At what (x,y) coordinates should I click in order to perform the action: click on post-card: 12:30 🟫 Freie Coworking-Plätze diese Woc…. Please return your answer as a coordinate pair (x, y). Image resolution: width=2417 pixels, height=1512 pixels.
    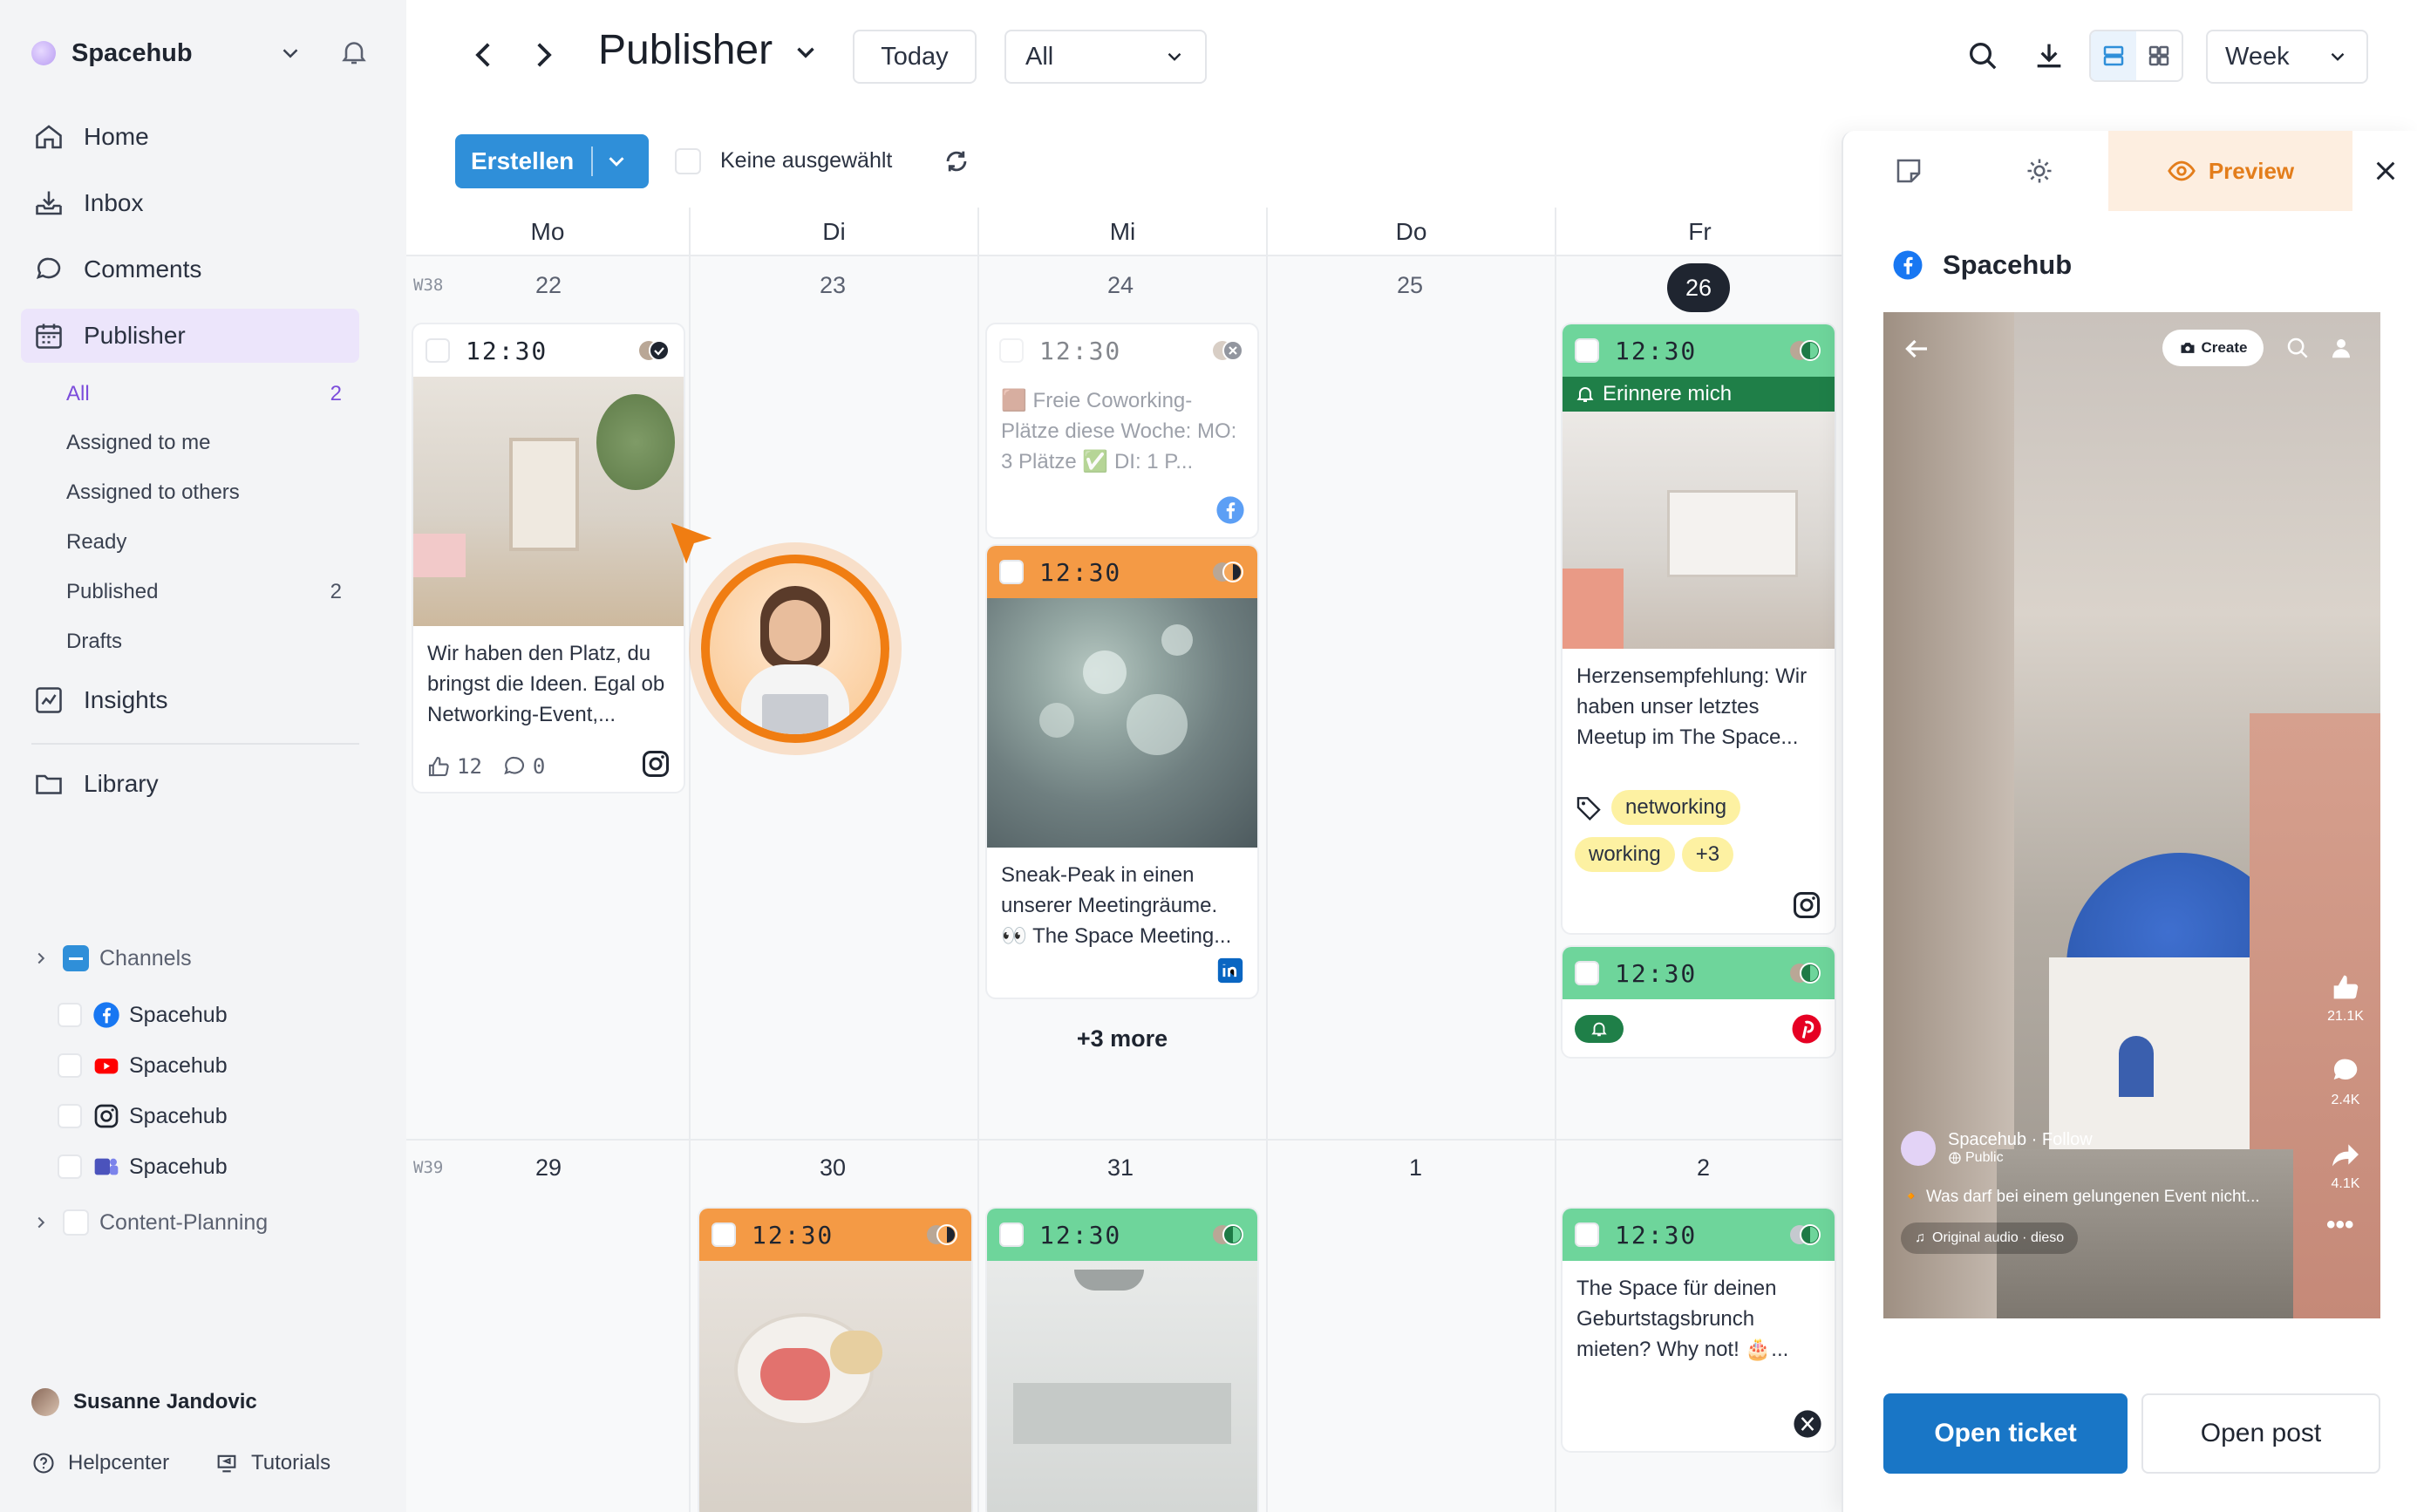
    Looking at the image, I should click on (1122, 431).